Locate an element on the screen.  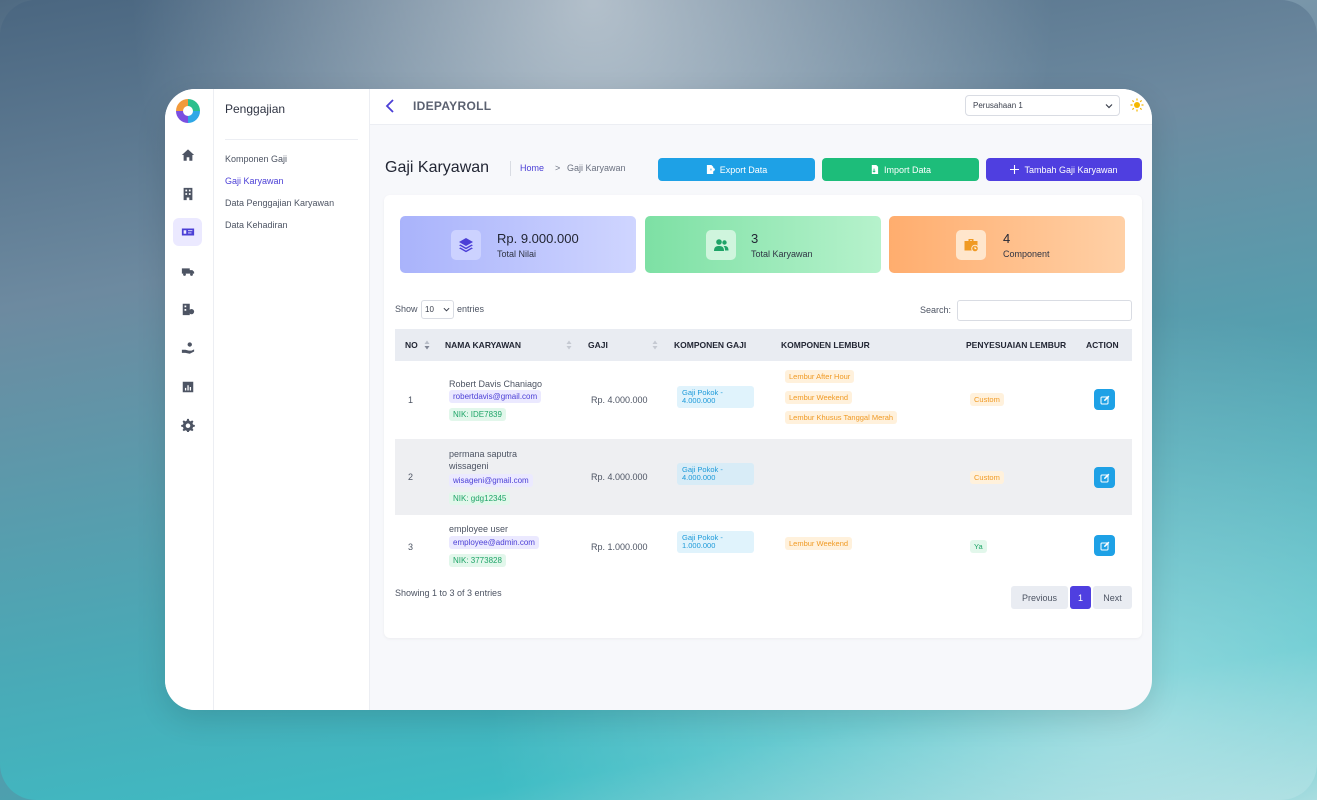
rail-home-button is located at coordinates (187, 155).